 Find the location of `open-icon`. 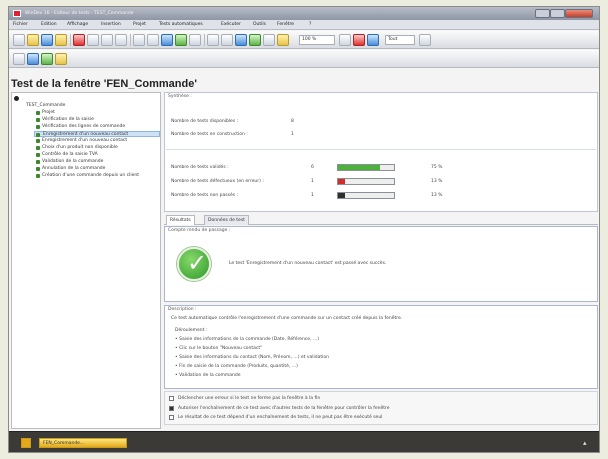

open-icon is located at coordinates (33, 40).